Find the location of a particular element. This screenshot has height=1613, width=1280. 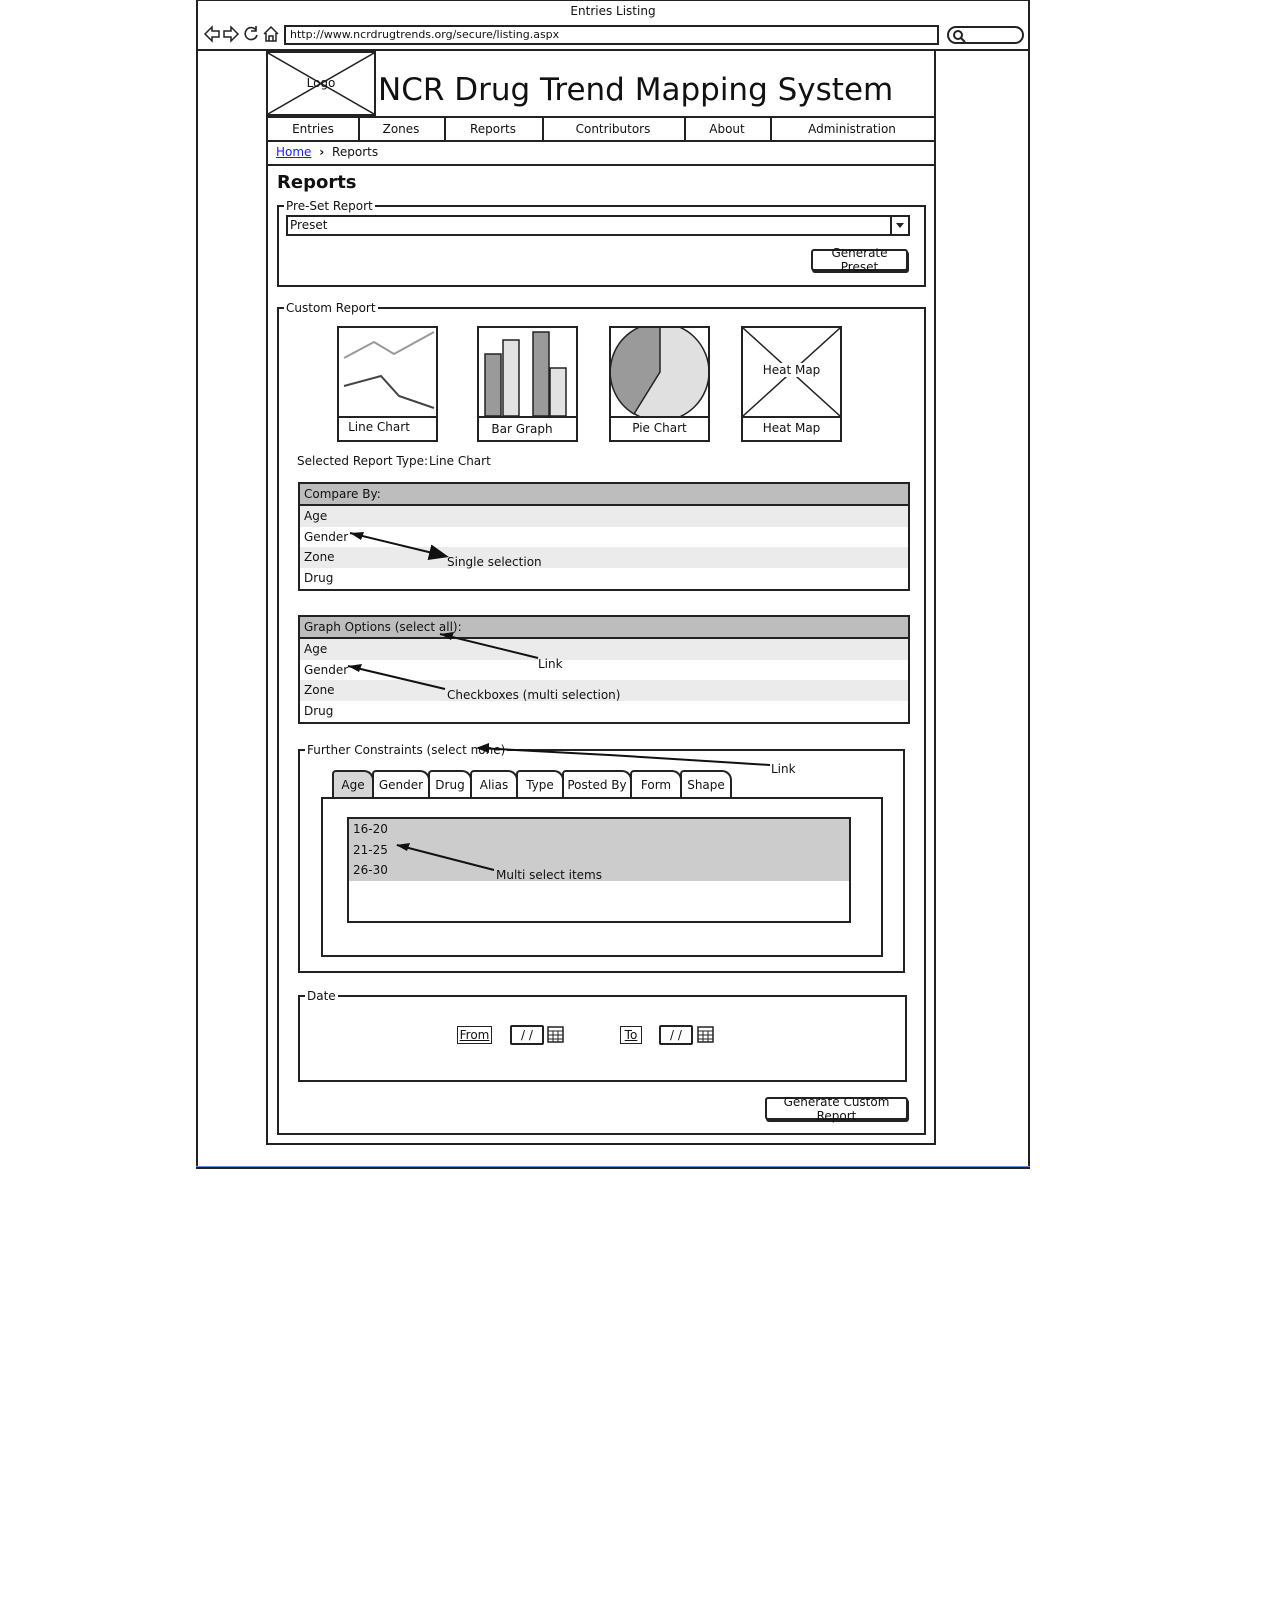

forward-icon is located at coordinates (231, 34).